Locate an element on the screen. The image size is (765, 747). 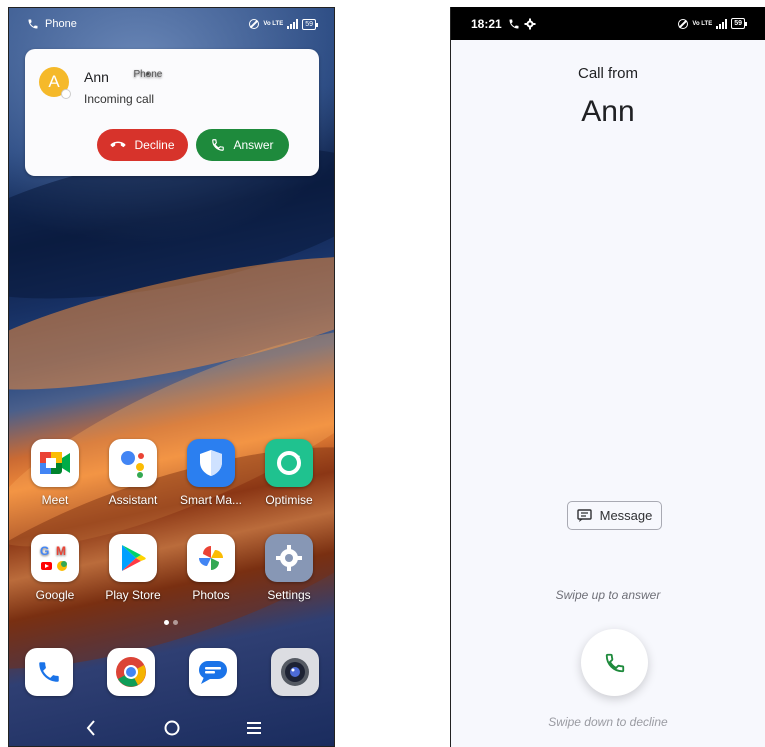
notification-app-name: Phone is located at coordinates (148, 74).